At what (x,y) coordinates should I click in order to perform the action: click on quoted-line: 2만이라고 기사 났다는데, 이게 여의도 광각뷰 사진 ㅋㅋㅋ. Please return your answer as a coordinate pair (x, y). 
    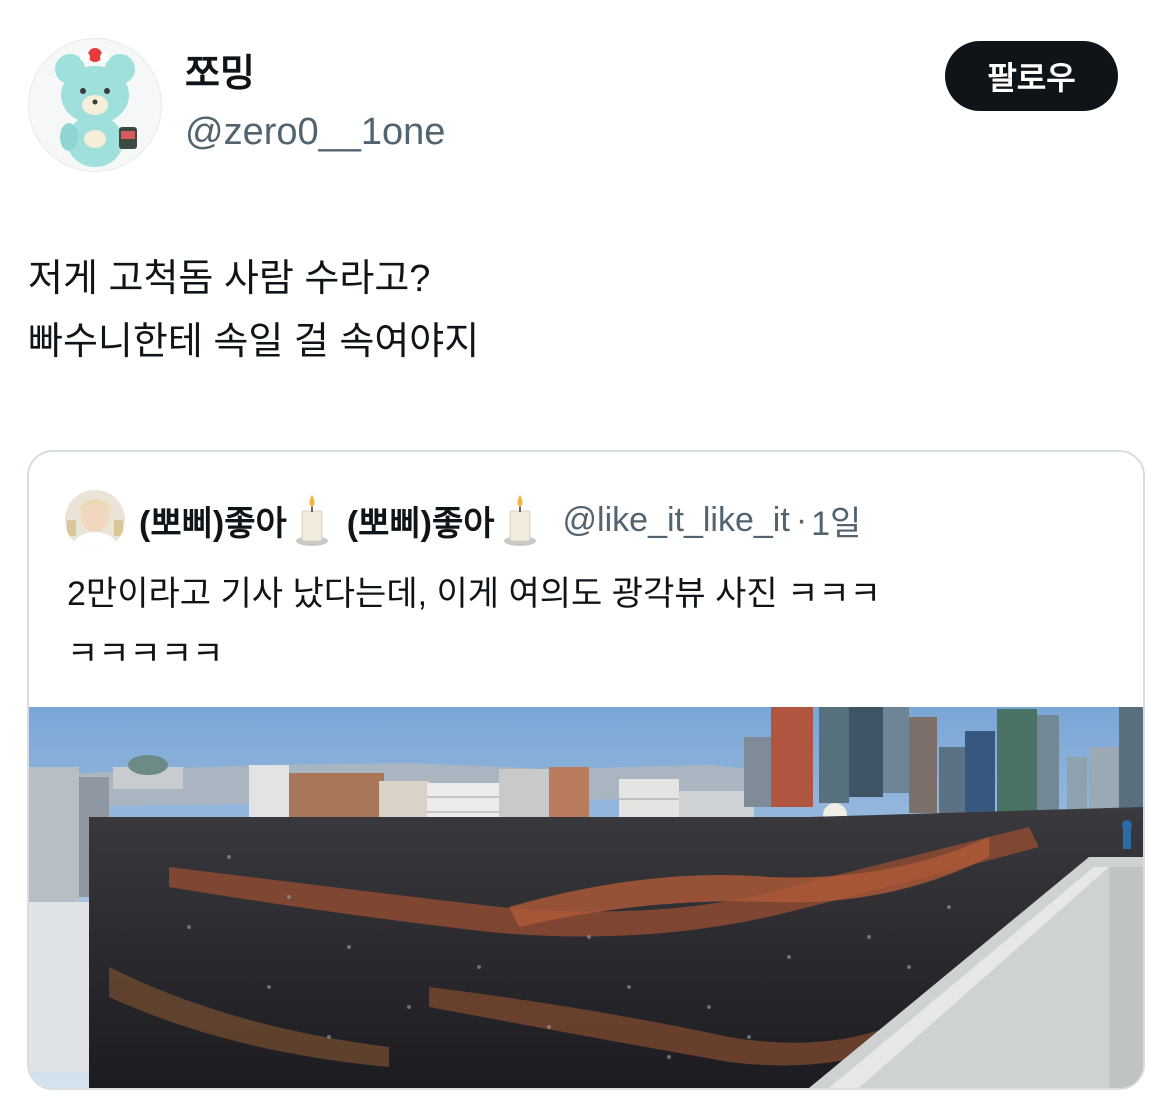
    Looking at the image, I should click on (474, 594).